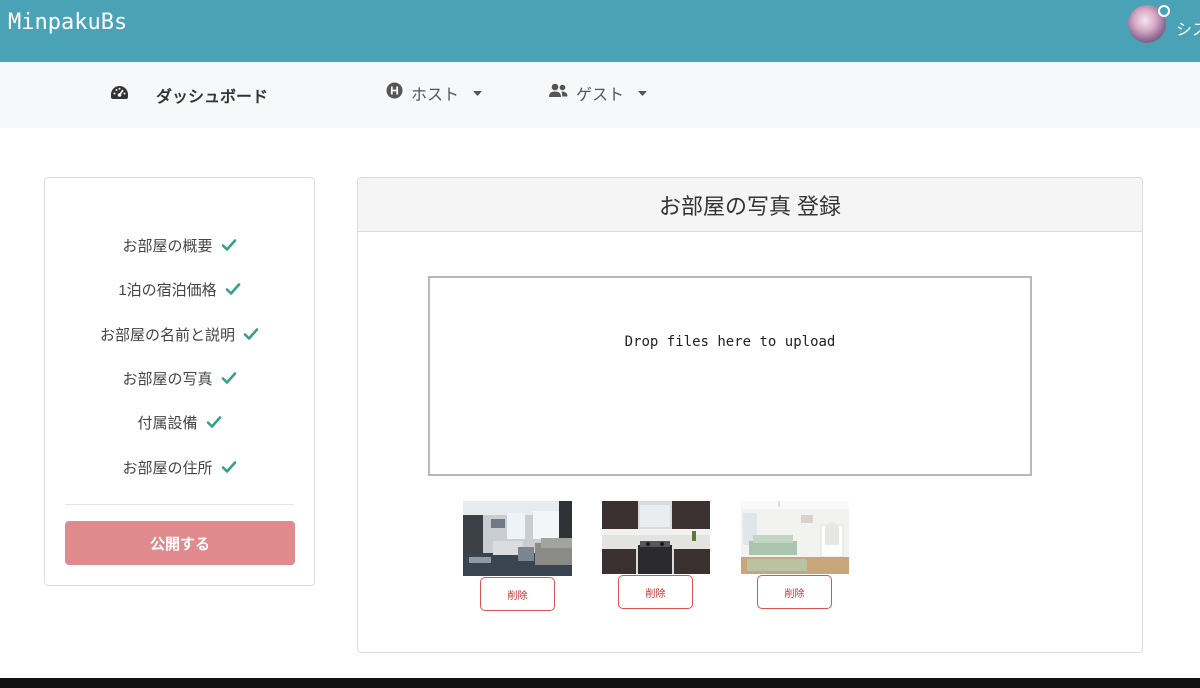  Describe the element at coordinates (119, 95) in the screenshot. I see `tachometer-icon` at that location.